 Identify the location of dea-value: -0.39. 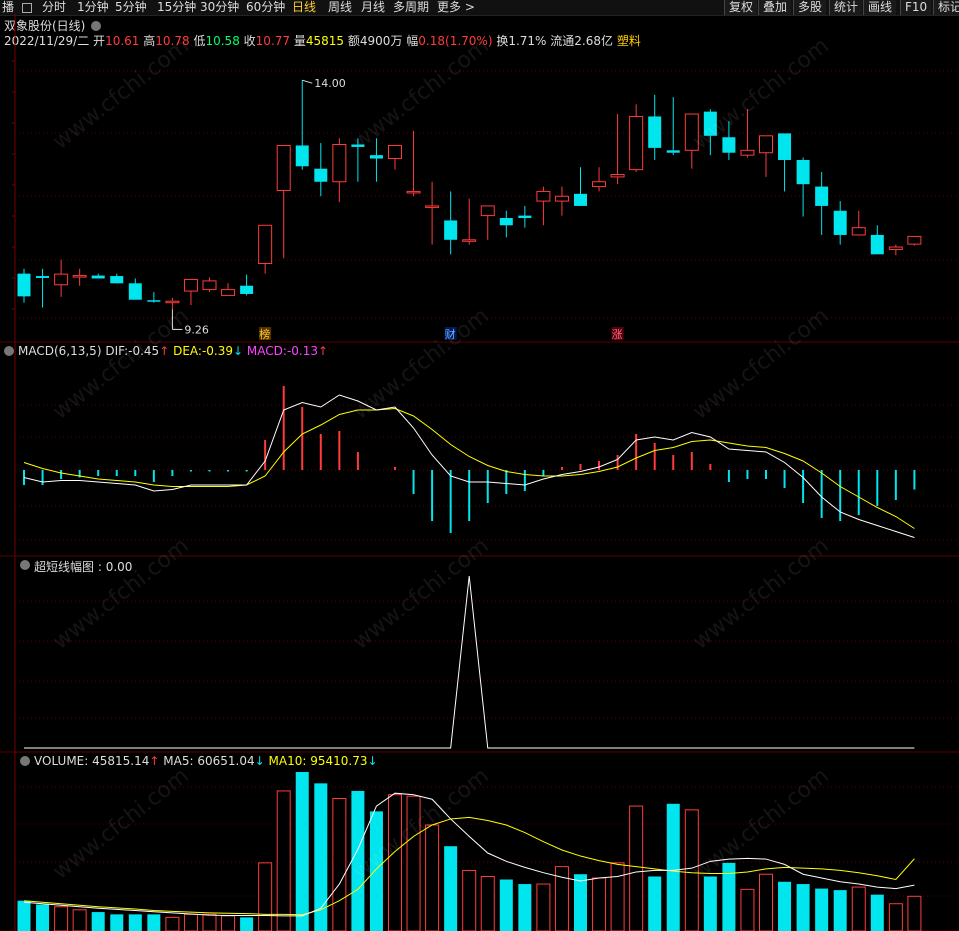
(217, 351).